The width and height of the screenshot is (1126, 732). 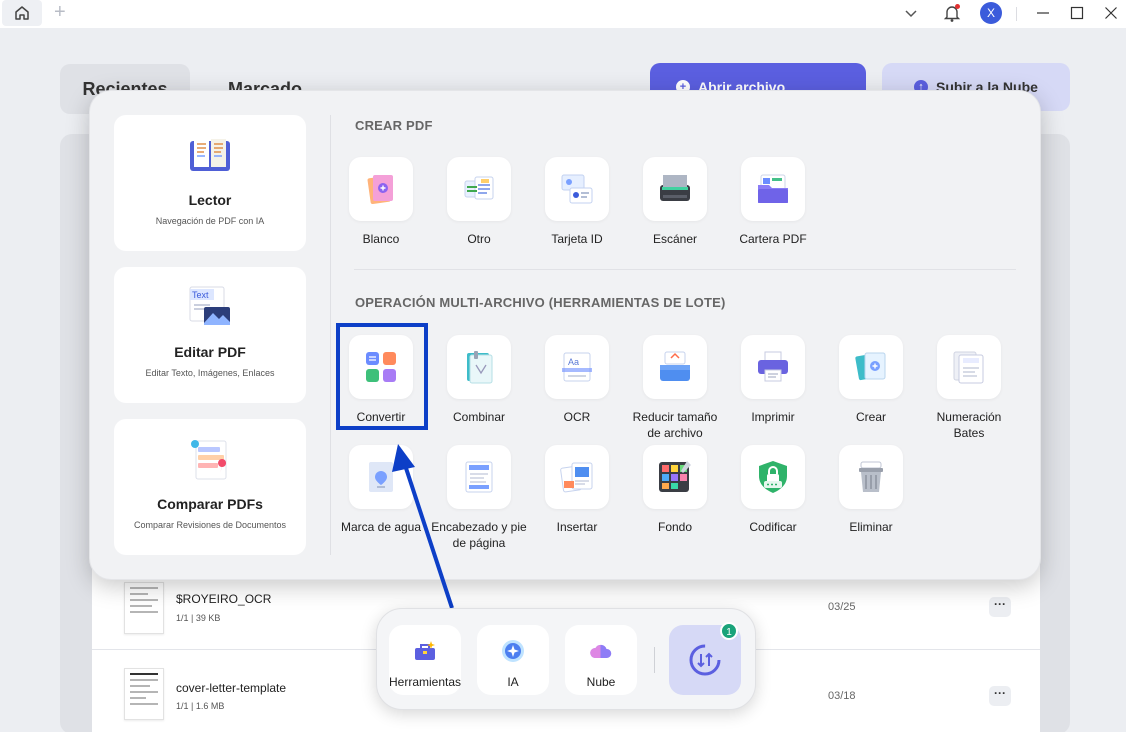 What do you see at coordinates (601, 660) in the screenshot?
I see `dock-cloud-button: Nube` at bounding box center [601, 660].